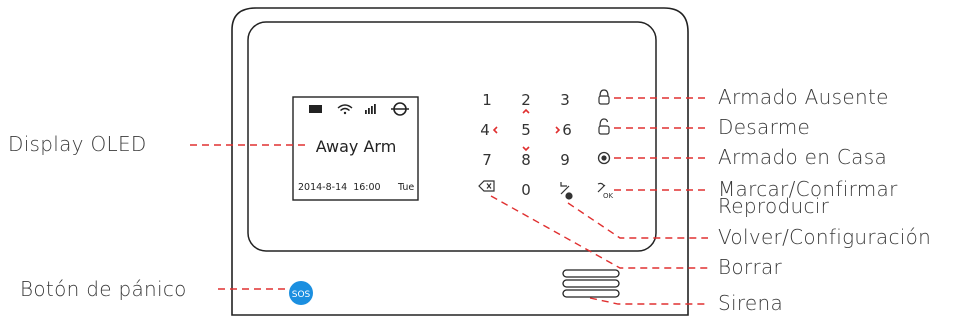  Describe the element at coordinates (356, 146) in the screenshot. I see `display-main-text: Away Arm` at that location.